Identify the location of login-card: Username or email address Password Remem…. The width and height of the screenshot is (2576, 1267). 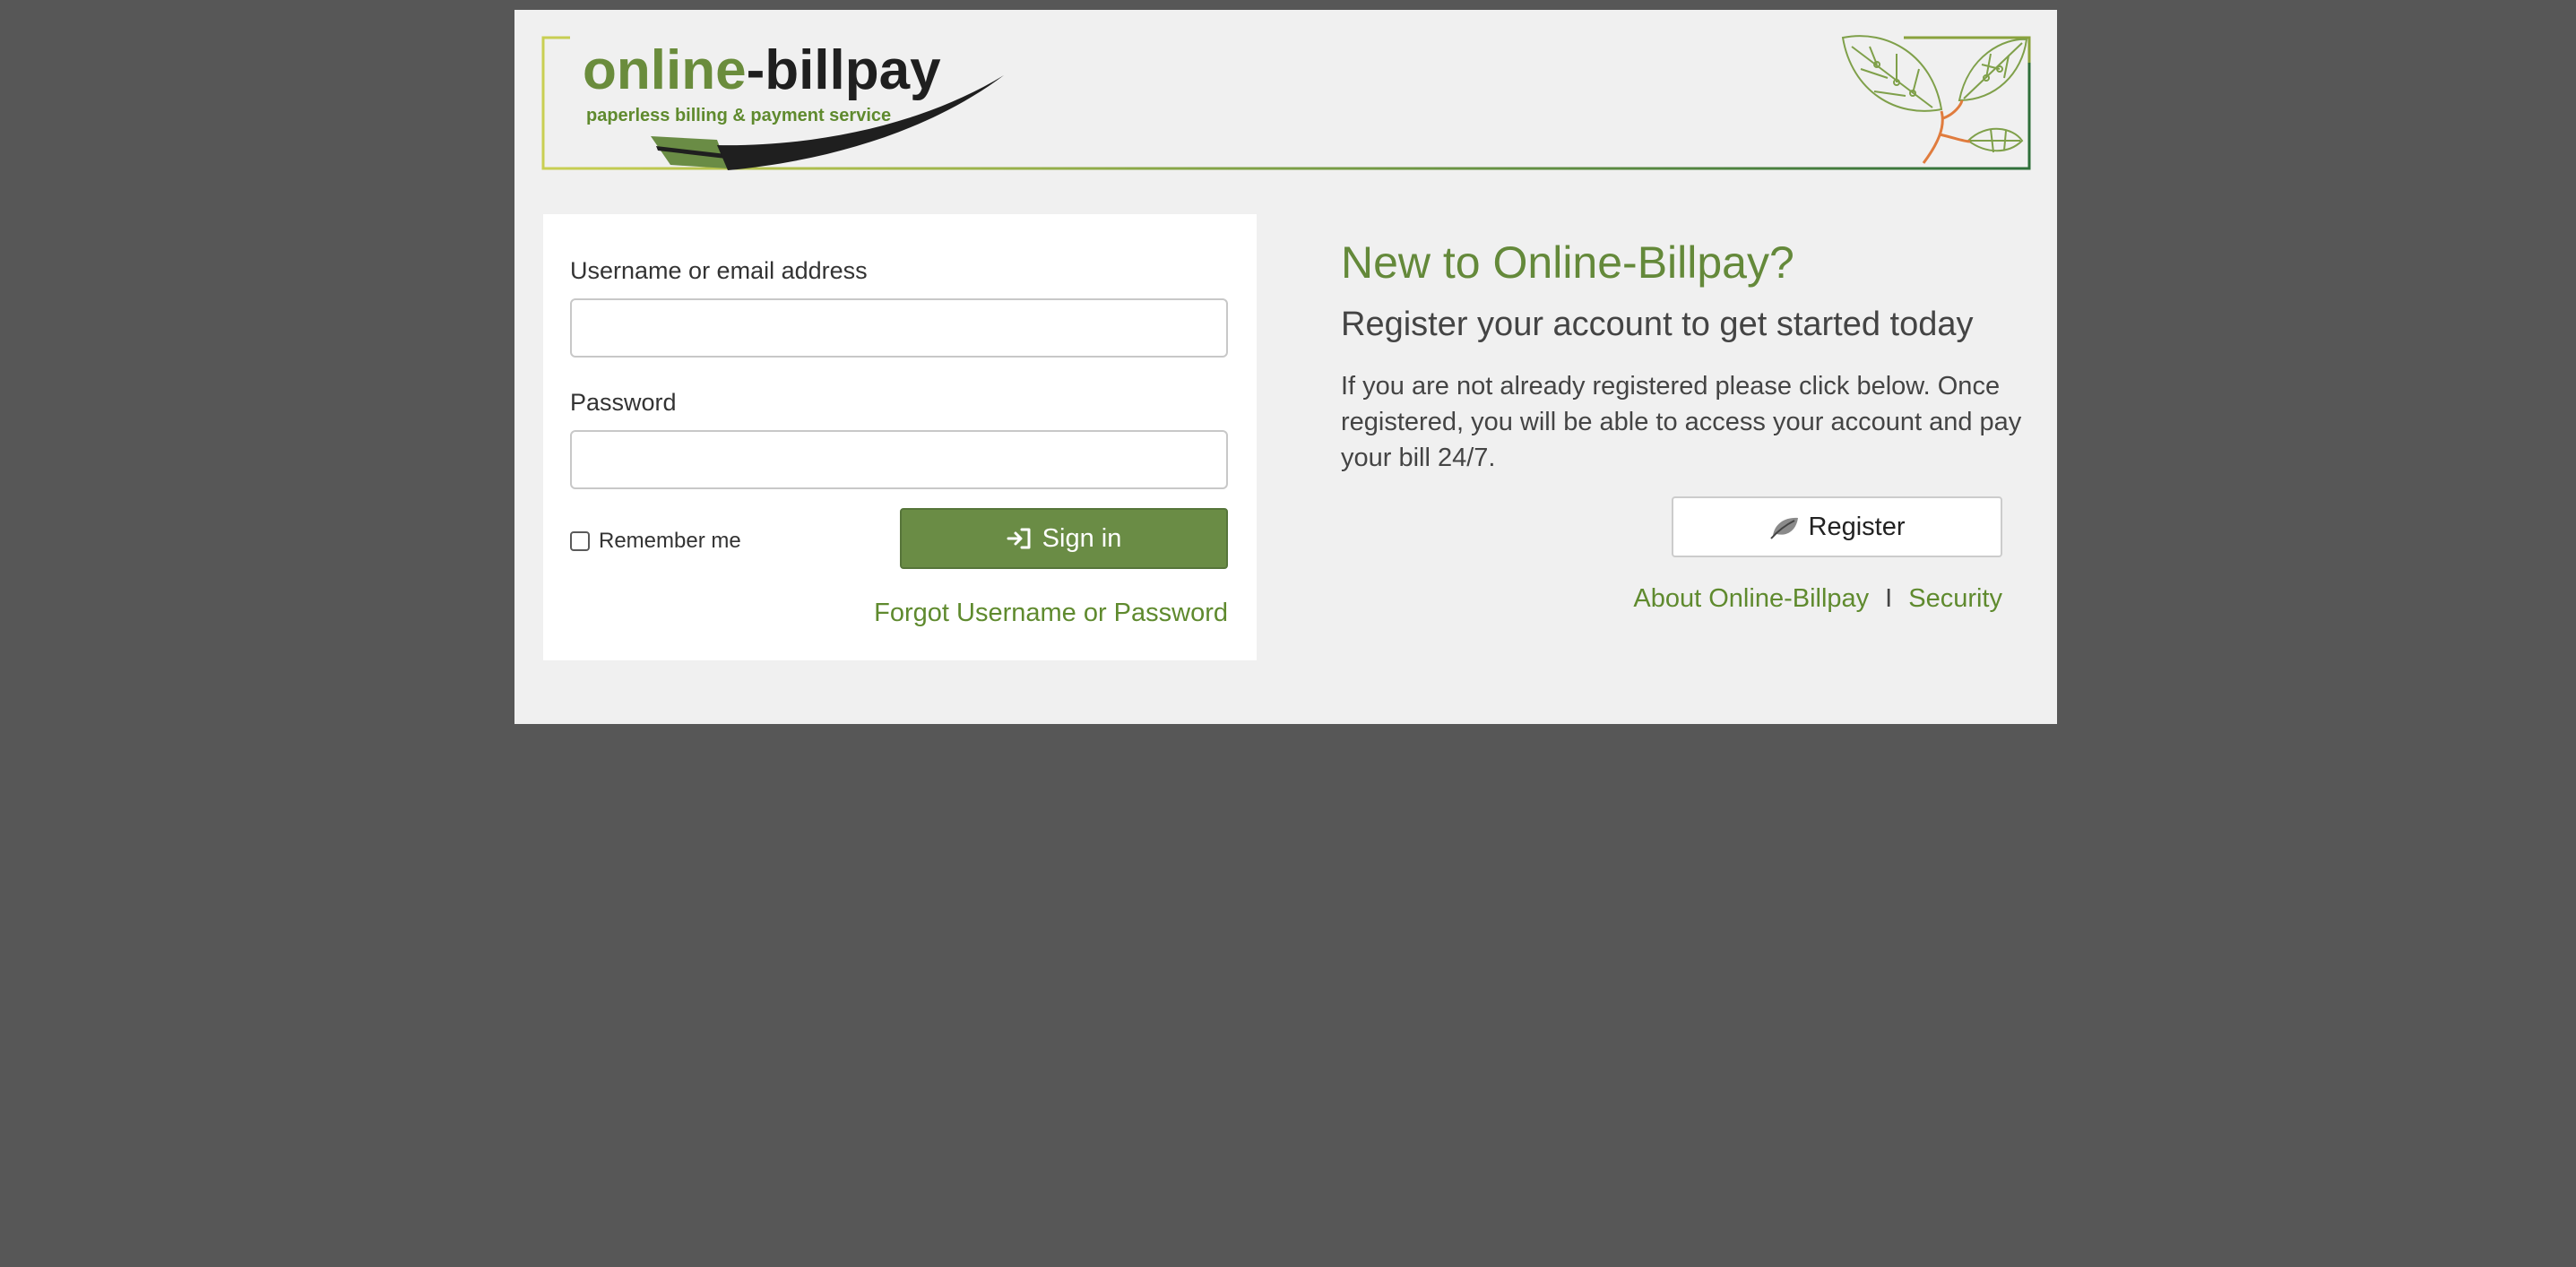
(900, 437).